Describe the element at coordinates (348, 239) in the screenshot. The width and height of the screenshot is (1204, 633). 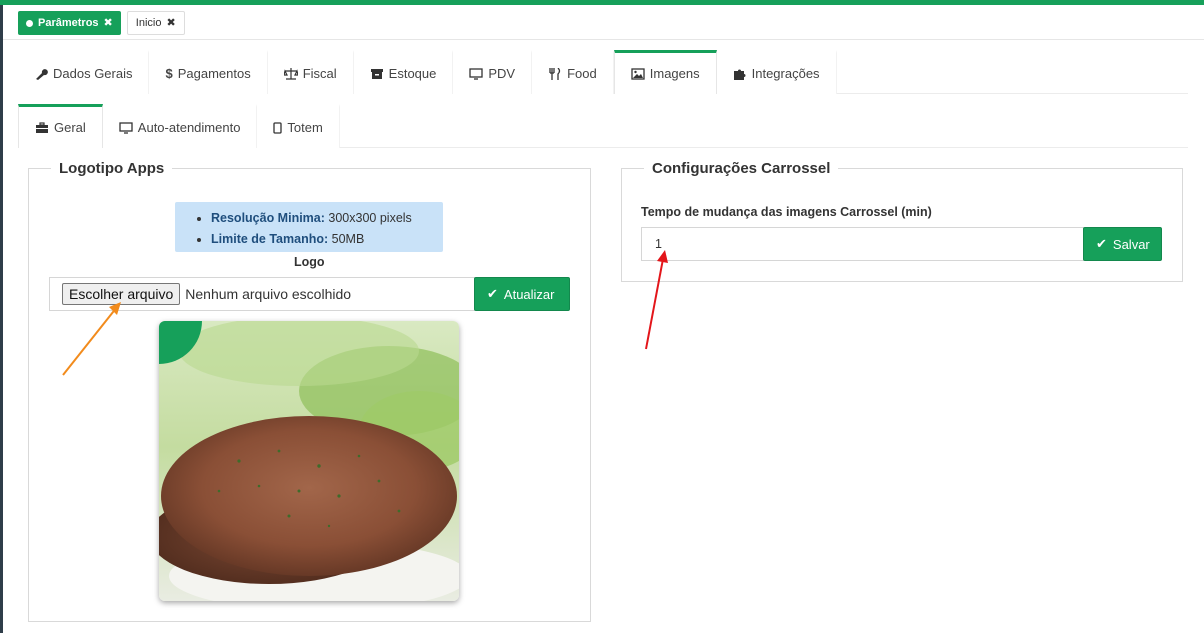
I see `info-value: 50MB` at that location.